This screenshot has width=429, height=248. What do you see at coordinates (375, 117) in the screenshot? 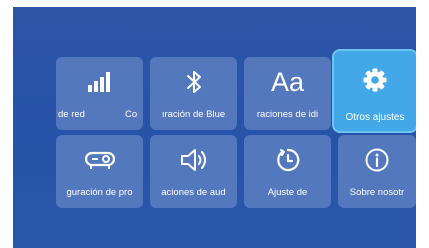
I see `tile-label: Otros ajustes` at bounding box center [375, 117].